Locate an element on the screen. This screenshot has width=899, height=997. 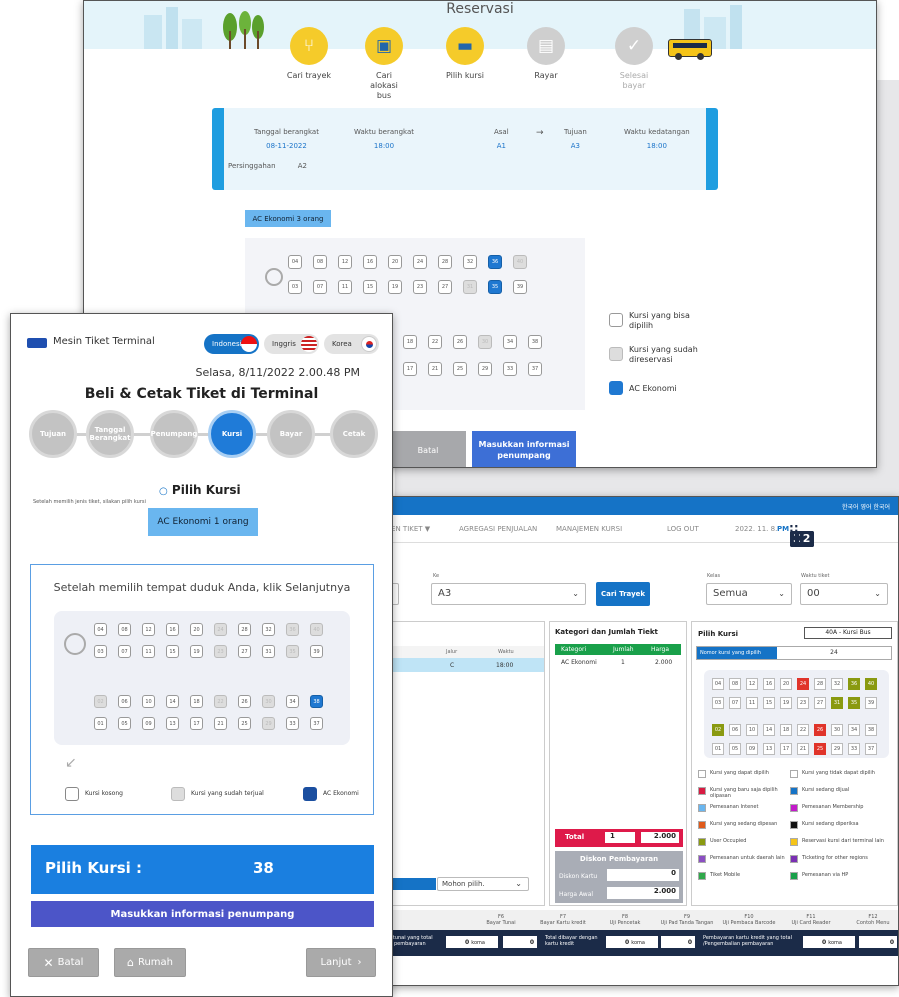
menu-manajemen-kursi: MANAJEMEN KURSI is located at coordinates (589, 529).